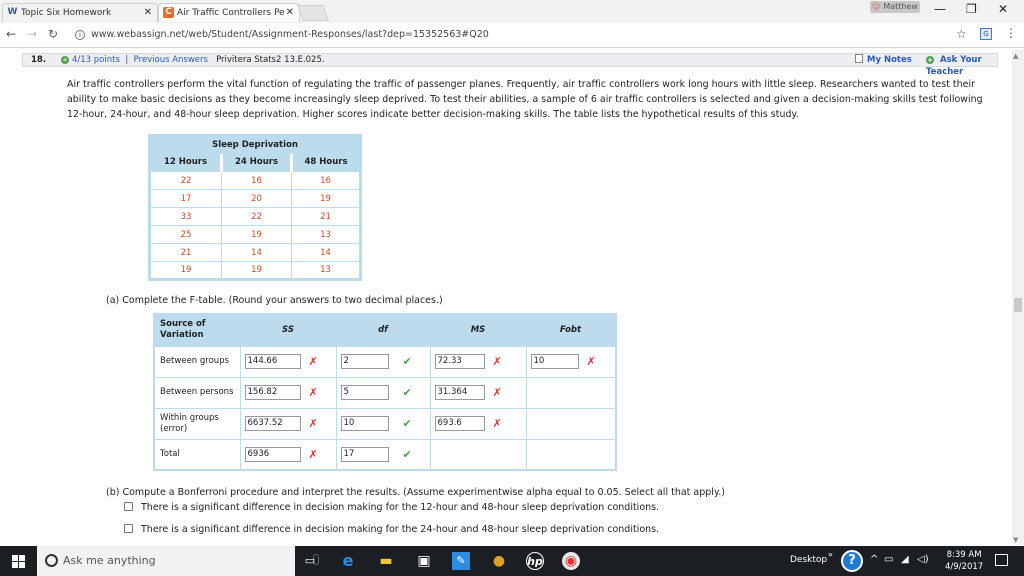  I want to click on row-label: Within groups (error), so click(197, 423).